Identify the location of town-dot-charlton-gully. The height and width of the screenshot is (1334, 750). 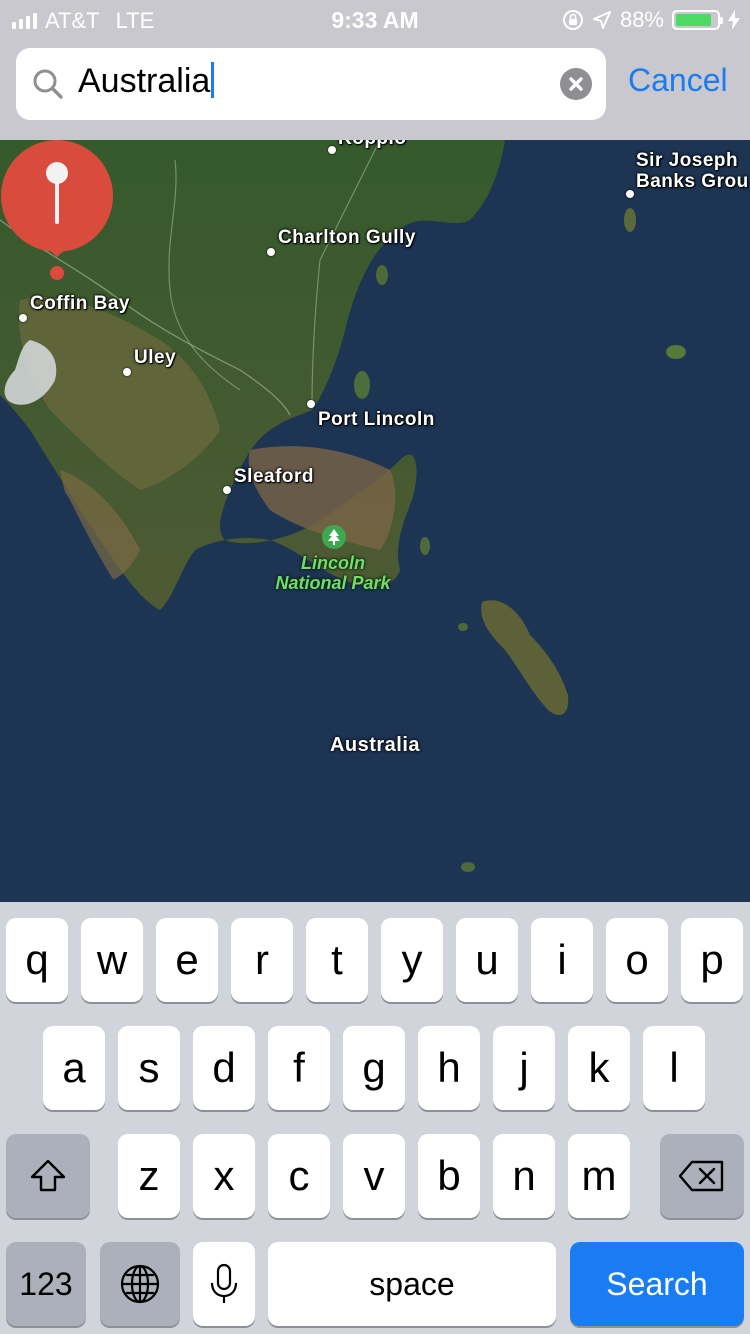
(271, 252).